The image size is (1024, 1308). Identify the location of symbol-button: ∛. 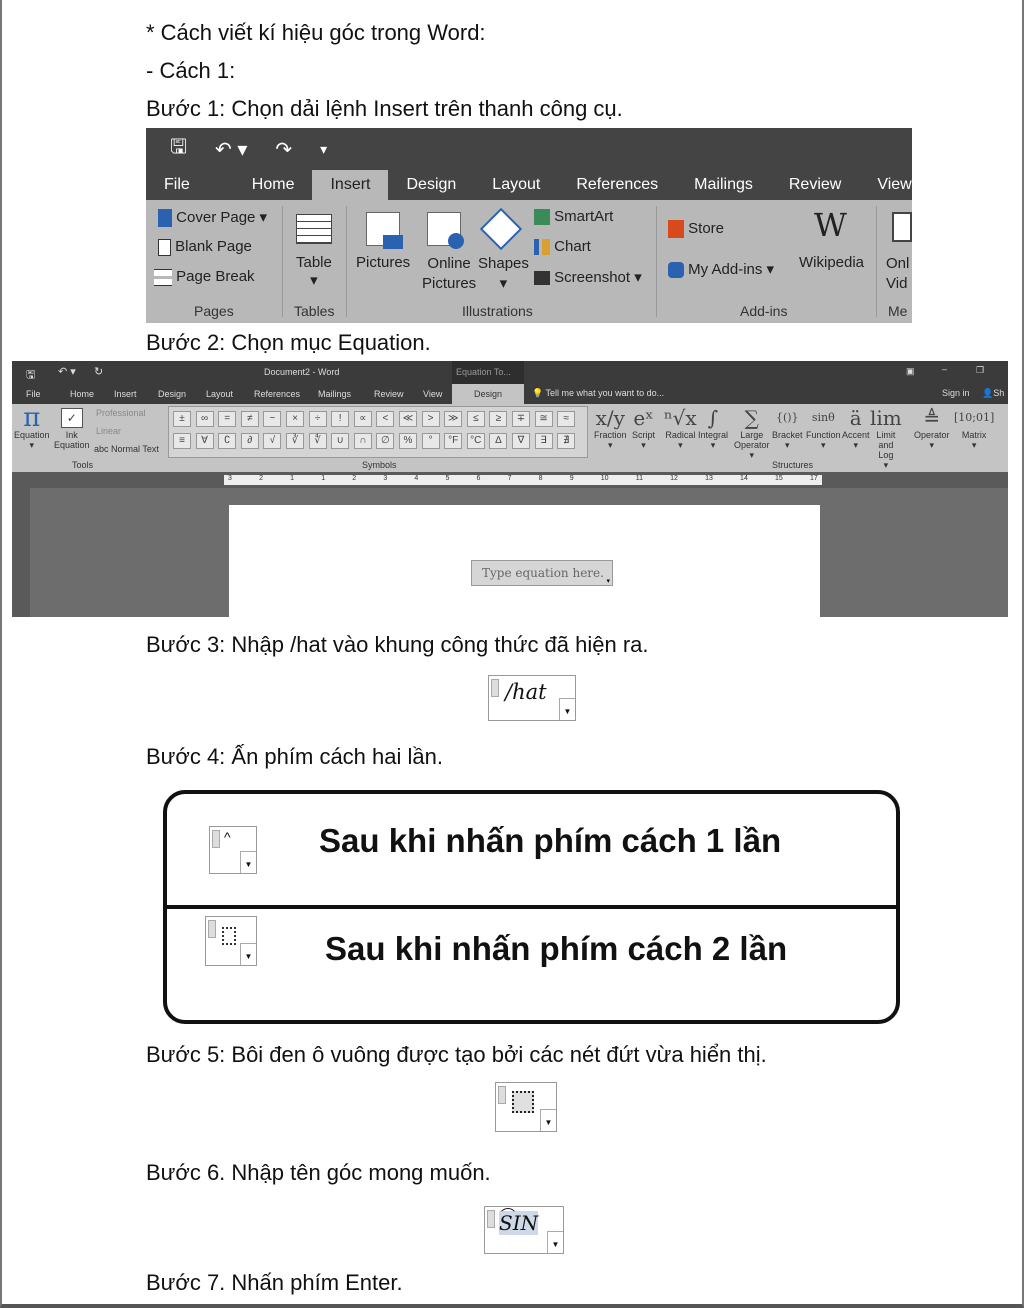
(295, 441).